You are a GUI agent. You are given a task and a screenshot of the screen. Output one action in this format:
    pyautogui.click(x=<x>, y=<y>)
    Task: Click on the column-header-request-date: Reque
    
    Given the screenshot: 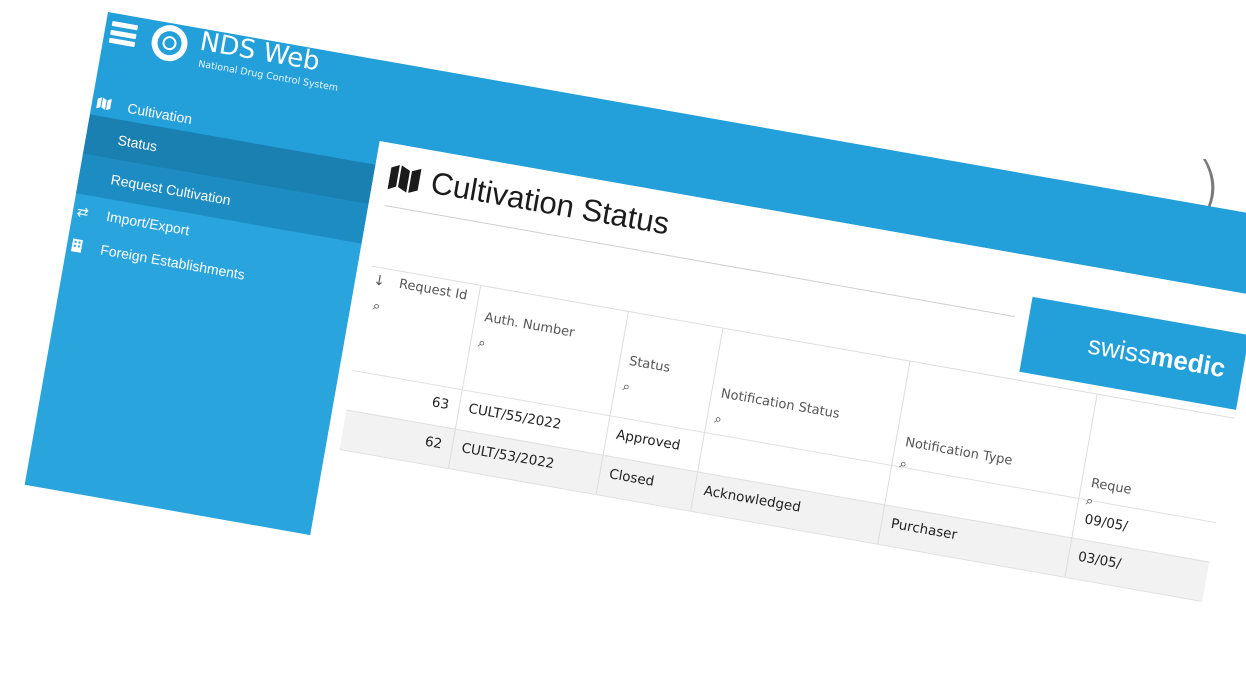 What is the action you would take?
    pyautogui.click(x=1111, y=487)
    